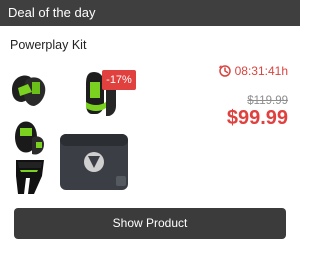 This screenshot has width=320, height=259. I want to click on sale-price: $99.99, so click(257, 118).